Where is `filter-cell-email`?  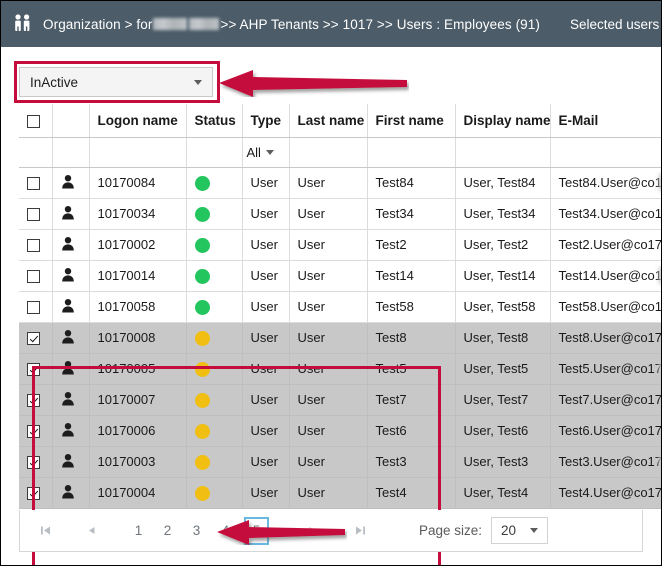
filter-cell-email is located at coordinates (605, 152).